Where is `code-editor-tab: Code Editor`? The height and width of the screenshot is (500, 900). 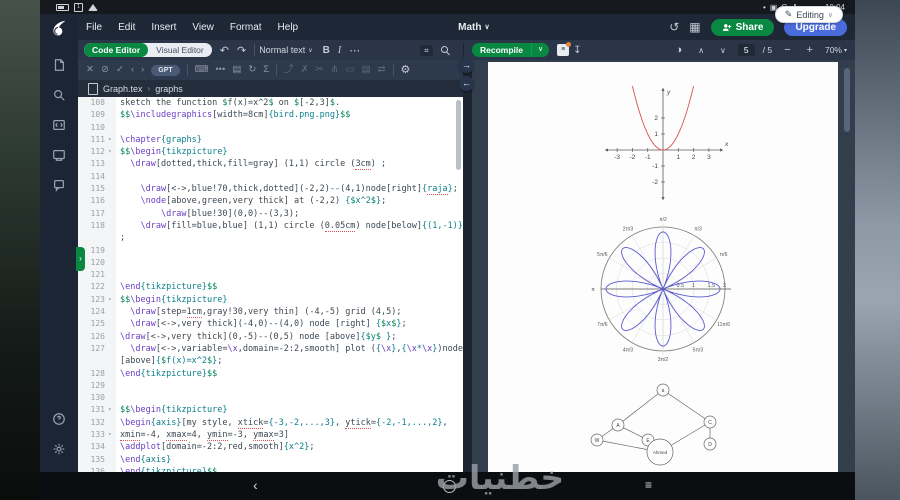 code-editor-tab: Code Editor is located at coordinates (116, 50).